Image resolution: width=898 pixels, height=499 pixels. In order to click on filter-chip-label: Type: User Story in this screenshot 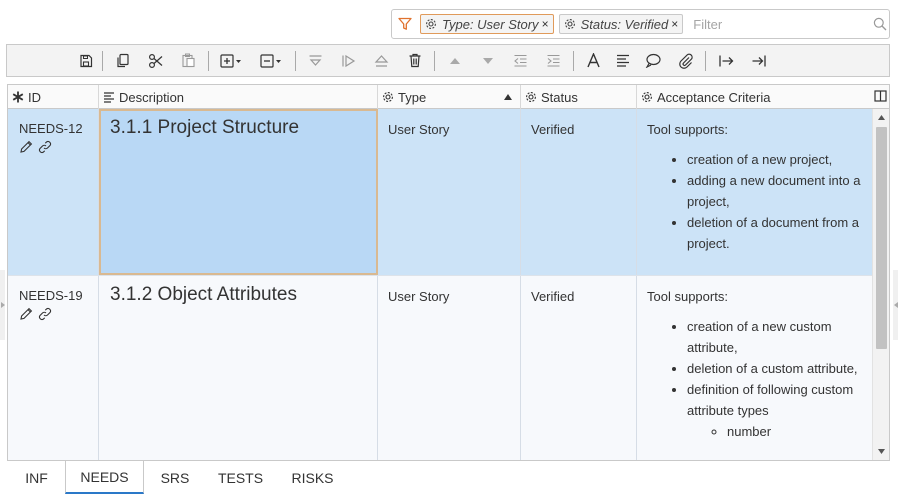, I will do `click(490, 24)`.